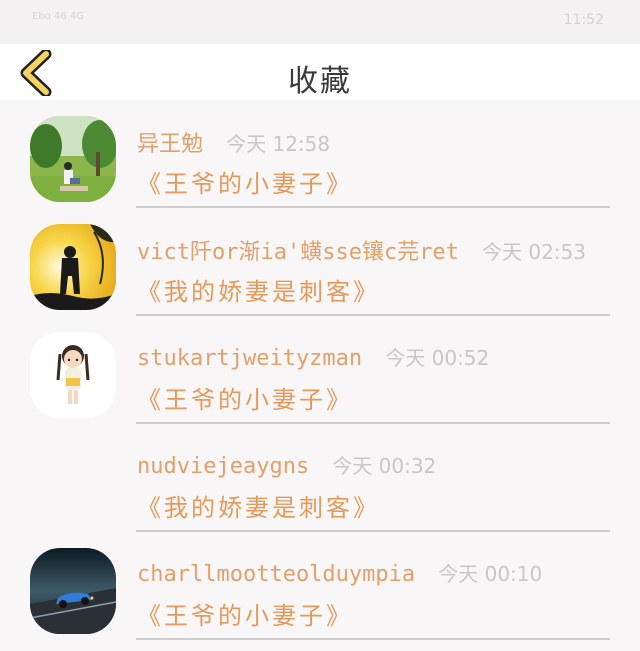 This screenshot has height=651, width=640. I want to click on status-bar-carrier: Ebo 46 4G, so click(58, 16).